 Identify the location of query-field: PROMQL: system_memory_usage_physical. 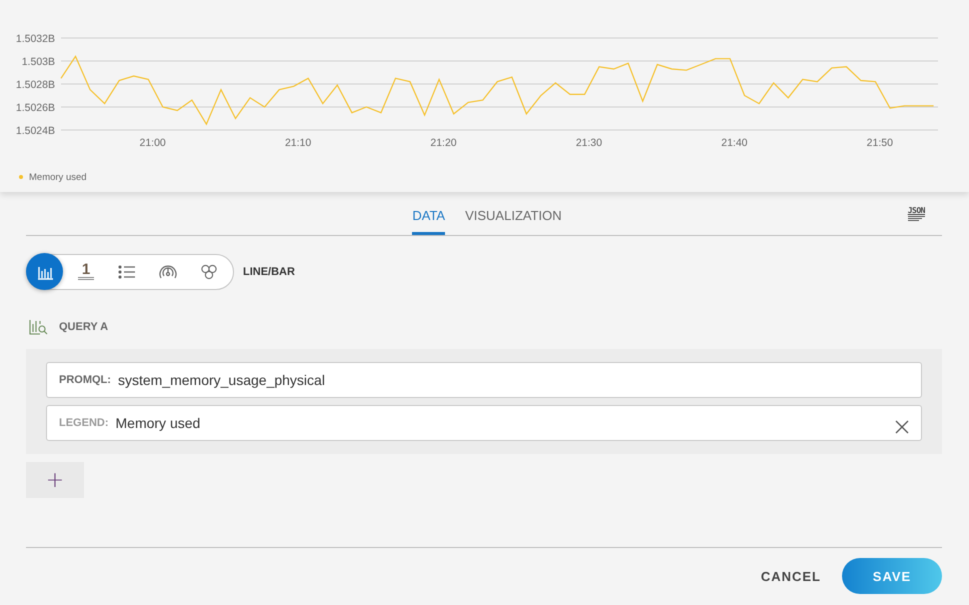
(484, 380).